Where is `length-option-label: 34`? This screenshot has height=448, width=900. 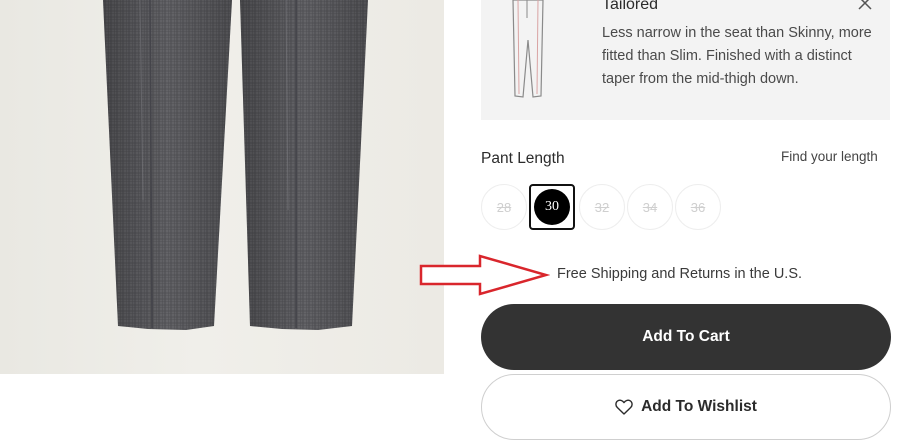 length-option-label: 34 is located at coordinates (650, 207).